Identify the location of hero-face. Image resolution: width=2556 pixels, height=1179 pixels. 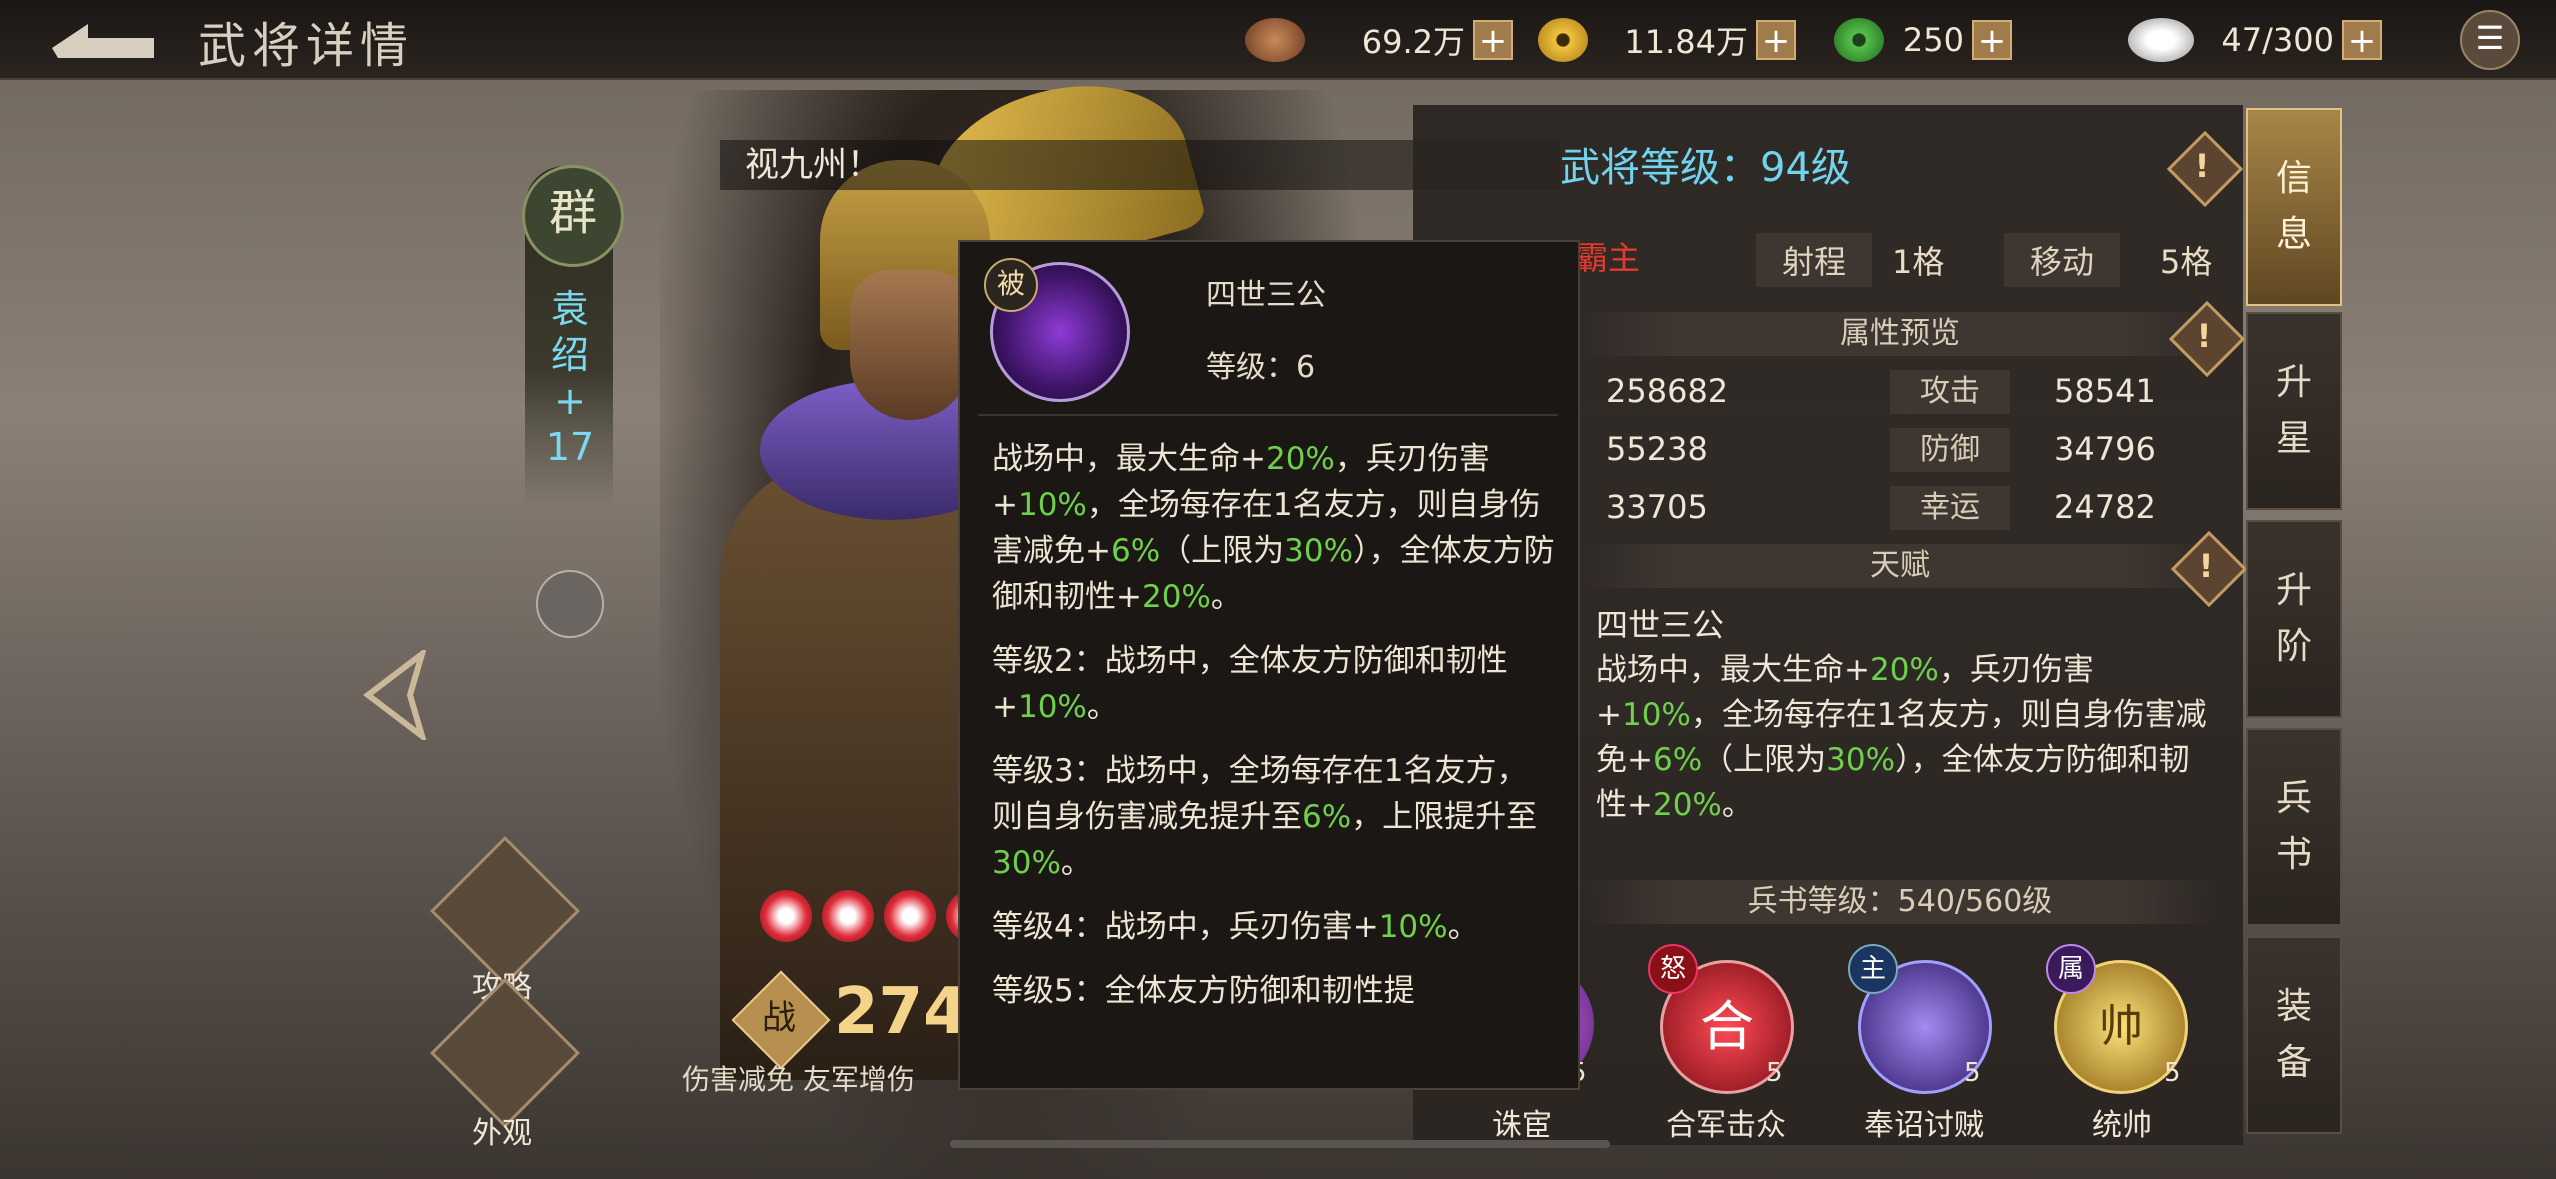
(910, 345).